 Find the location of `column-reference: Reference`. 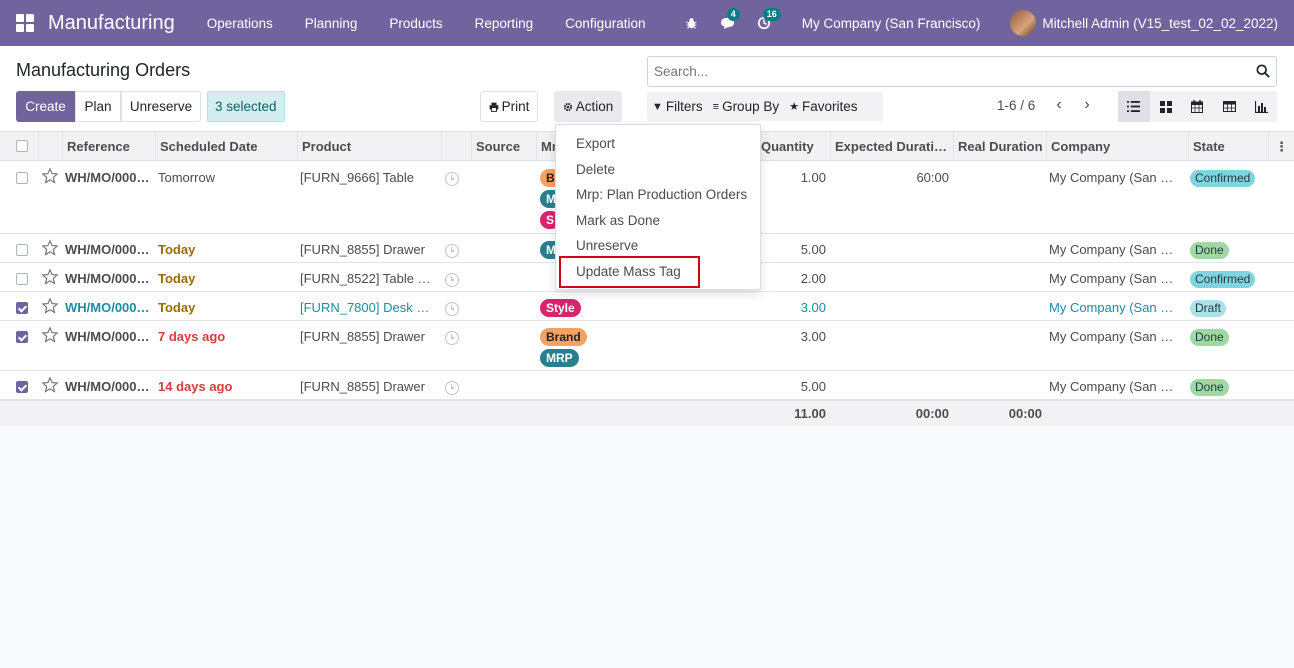

column-reference: Reference is located at coordinates (108, 146).